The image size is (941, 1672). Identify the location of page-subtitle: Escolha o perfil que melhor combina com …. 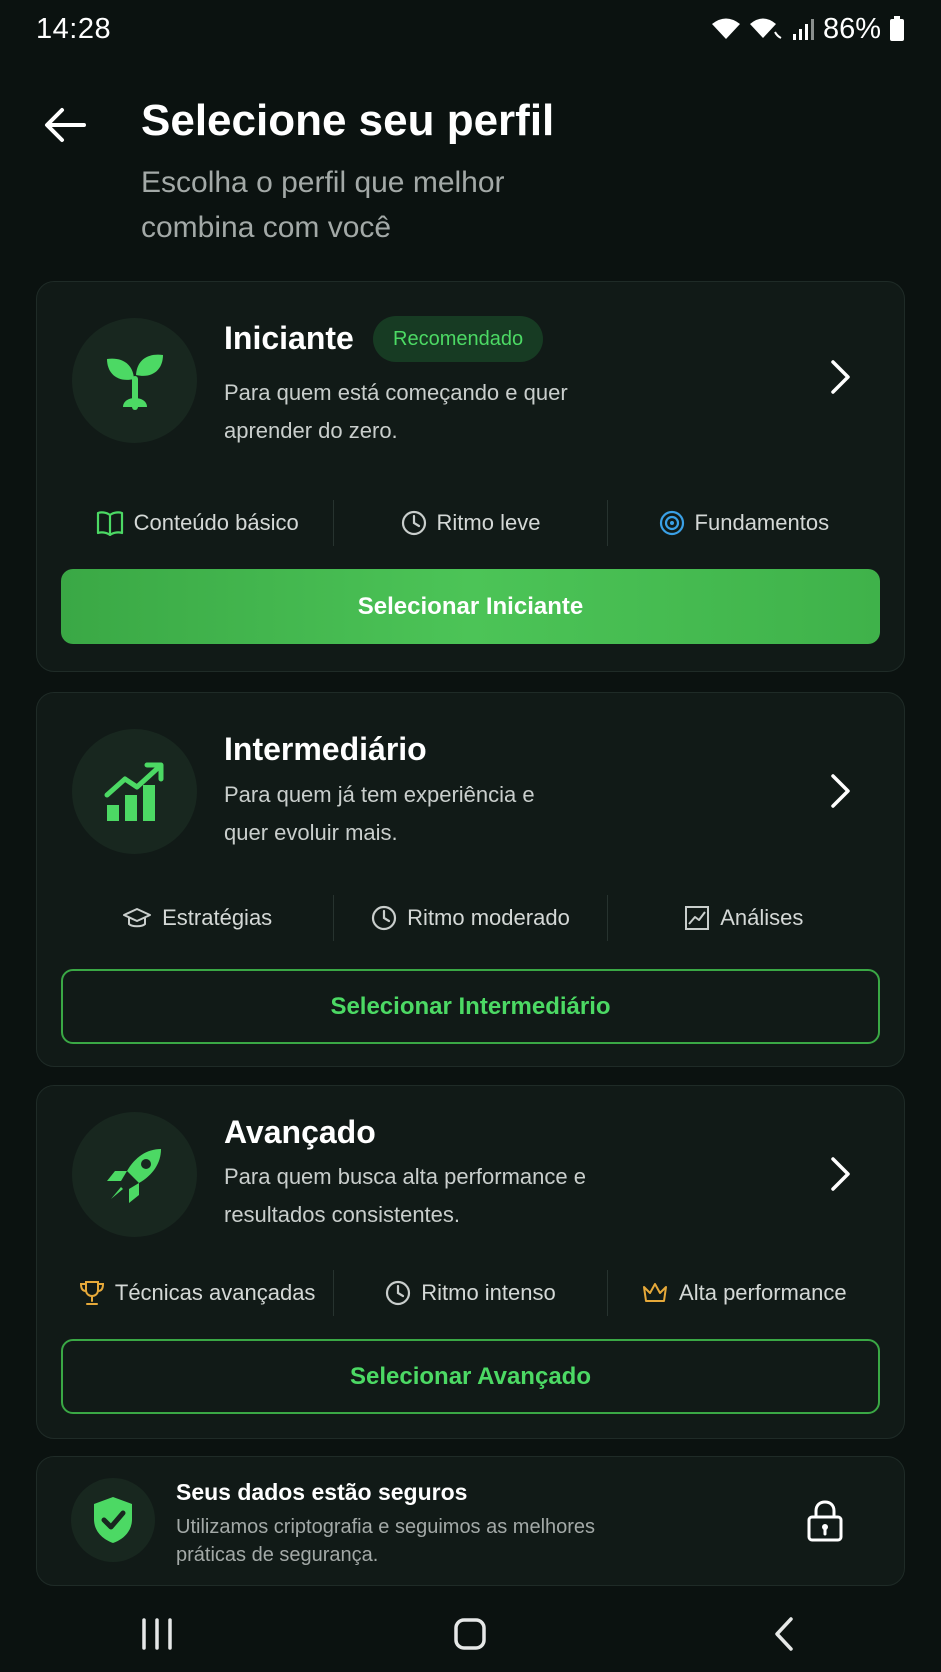
(323, 205).